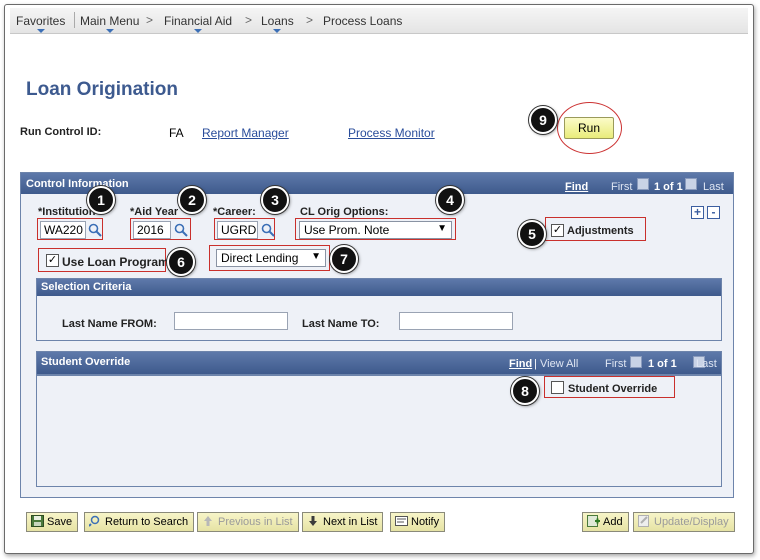  Describe the element at coordinates (234, 212) in the screenshot. I see `career-label: *Career:` at that location.